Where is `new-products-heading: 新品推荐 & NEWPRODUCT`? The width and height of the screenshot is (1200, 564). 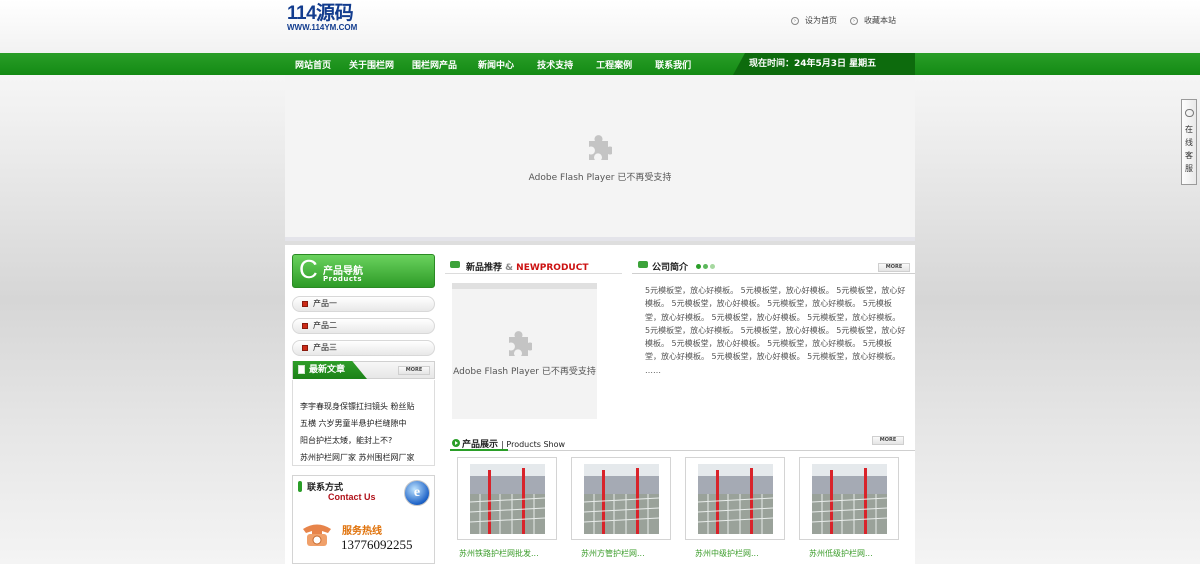
new-products-heading: 新品推荐 & NEWPRODUCT is located at coordinates (527, 266).